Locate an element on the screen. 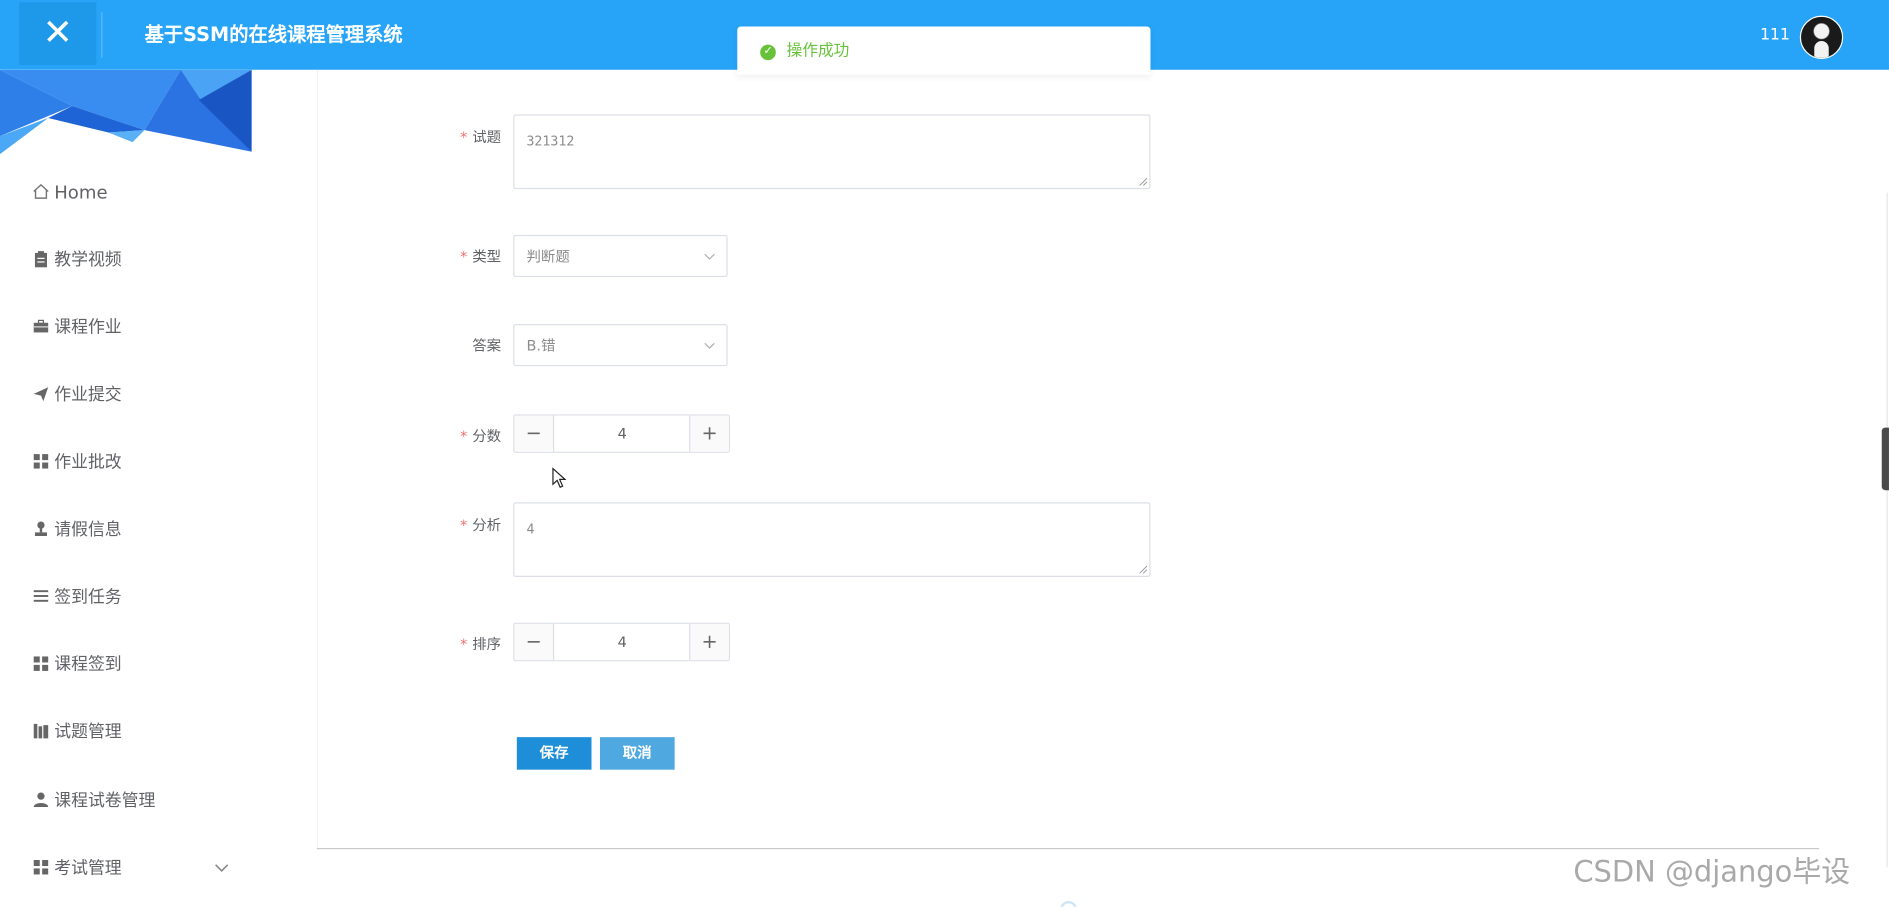  sidebar-item-label: 试题管理 is located at coordinates (88, 732).